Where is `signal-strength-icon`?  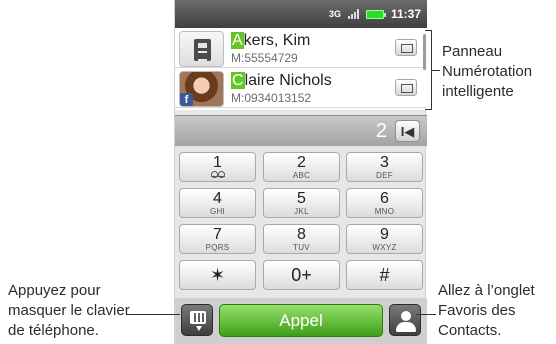
signal-strength-icon is located at coordinates (353, 14).